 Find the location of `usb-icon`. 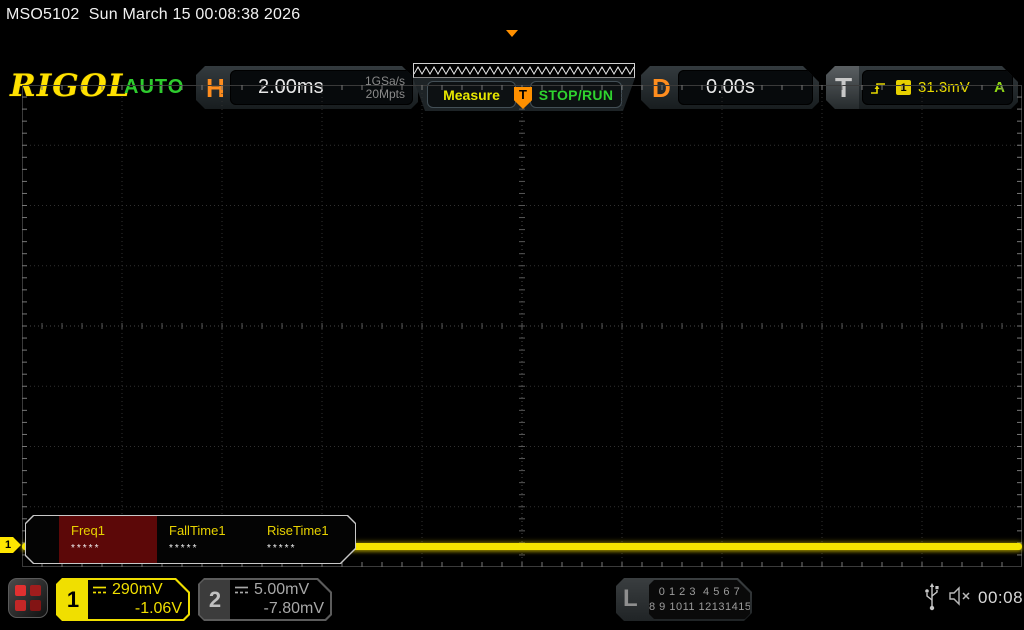

usb-icon is located at coordinates (932, 597).